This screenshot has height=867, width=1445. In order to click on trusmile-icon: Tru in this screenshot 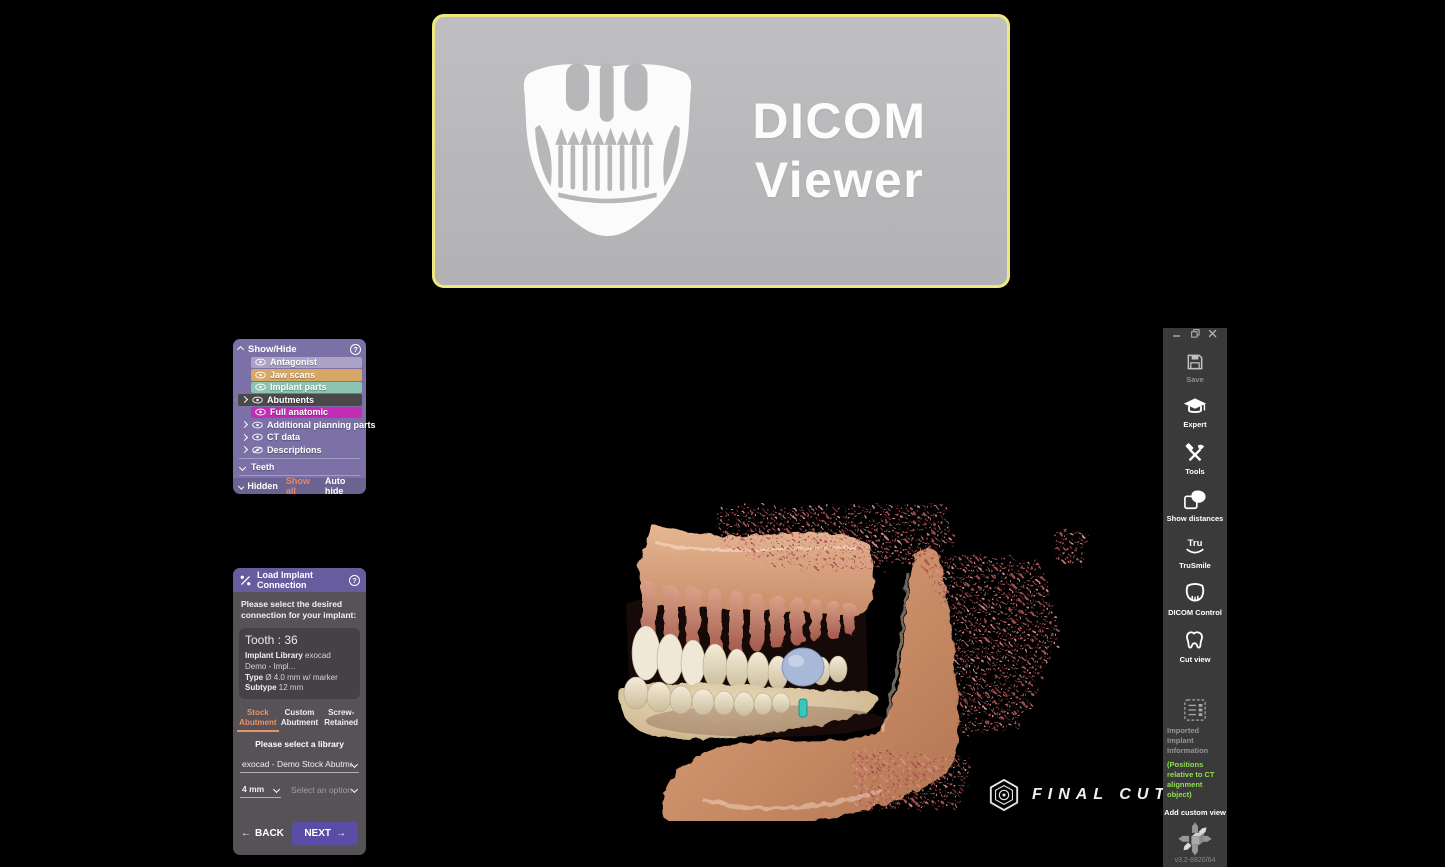, I will do `click(1195, 546)`.